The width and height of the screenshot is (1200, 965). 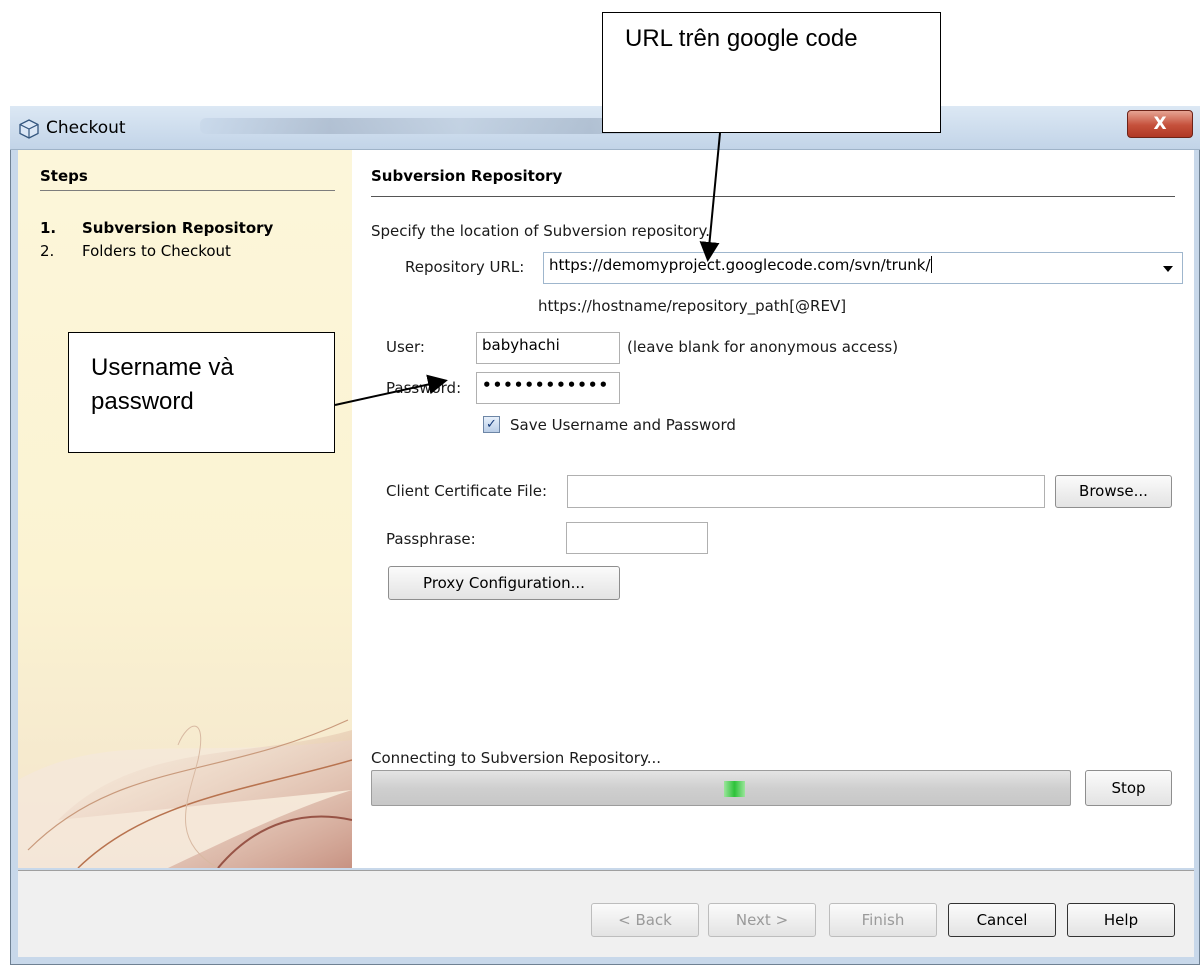 I want to click on repository-url-label: Repository URL:, so click(x=465, y=267).